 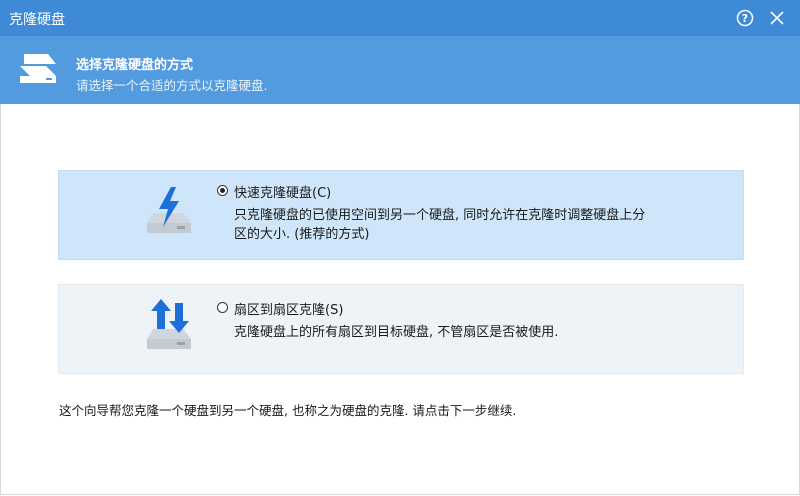 I want to click on radio-fast-clone, so click(x=222, y=190).